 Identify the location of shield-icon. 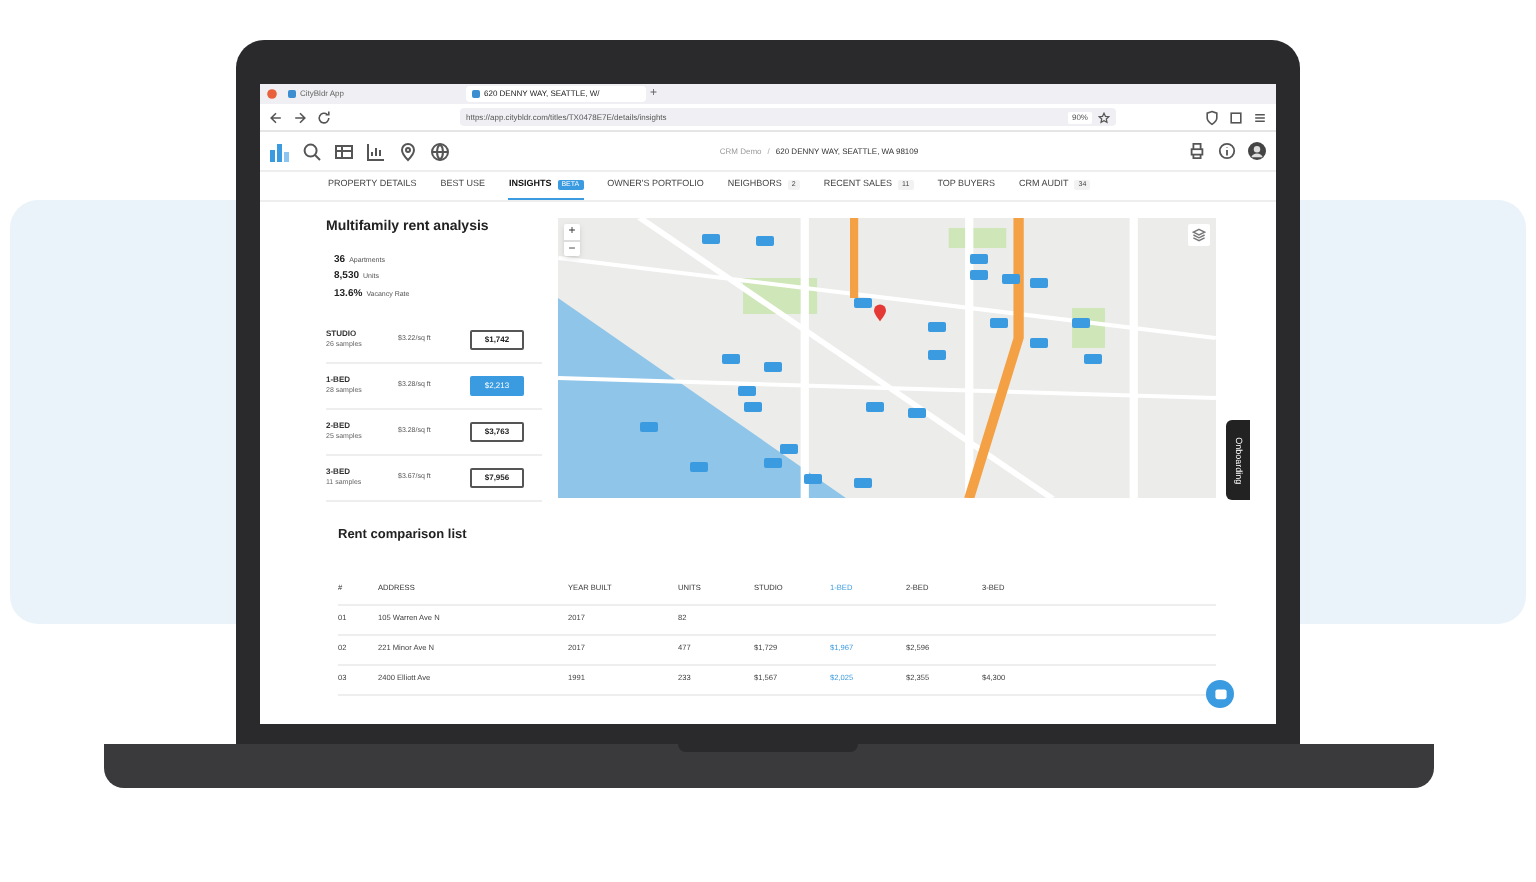
(1212, 117).